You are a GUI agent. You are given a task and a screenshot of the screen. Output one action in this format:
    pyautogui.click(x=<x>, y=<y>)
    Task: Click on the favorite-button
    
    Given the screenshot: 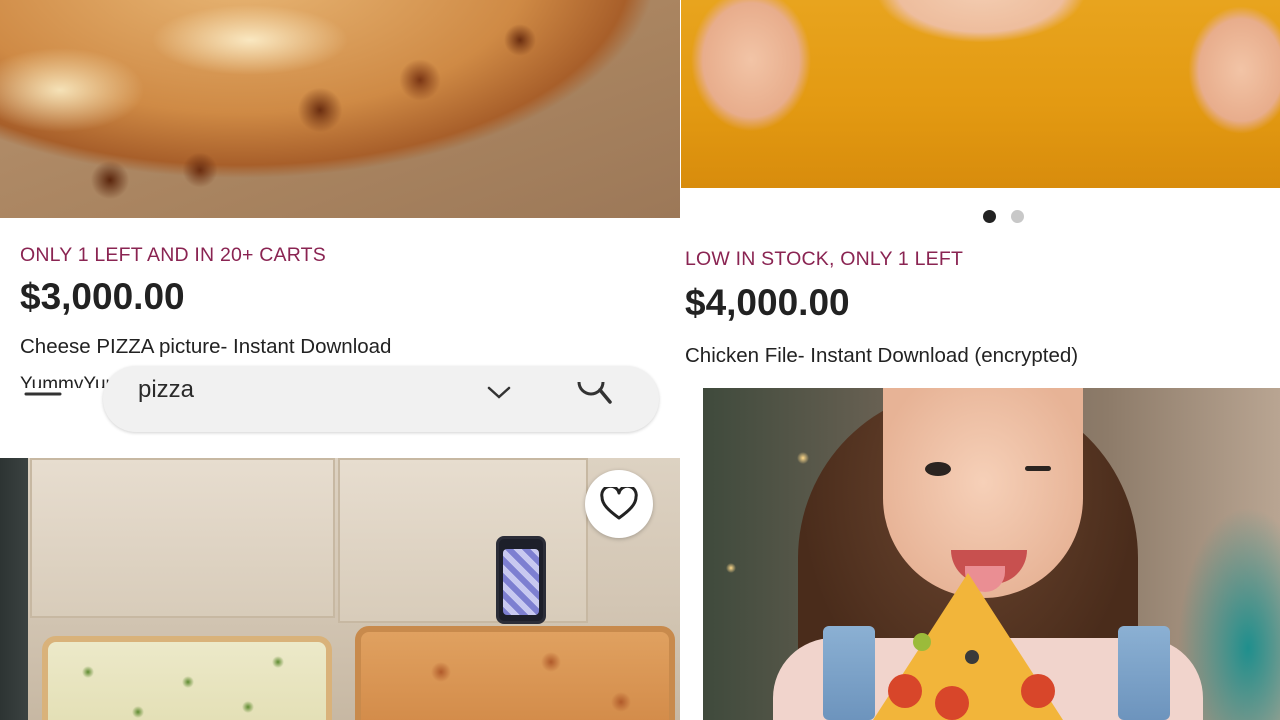 What is the action you would take?
    pyautogui.click(x=619, y=504)
    